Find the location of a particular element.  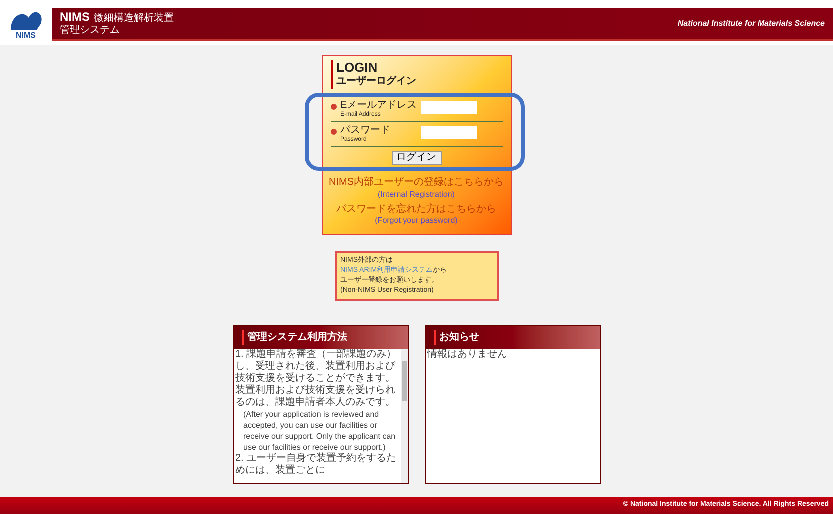

app-title-sub: 微細構造解析装置 is located at coordinates (134, 18).